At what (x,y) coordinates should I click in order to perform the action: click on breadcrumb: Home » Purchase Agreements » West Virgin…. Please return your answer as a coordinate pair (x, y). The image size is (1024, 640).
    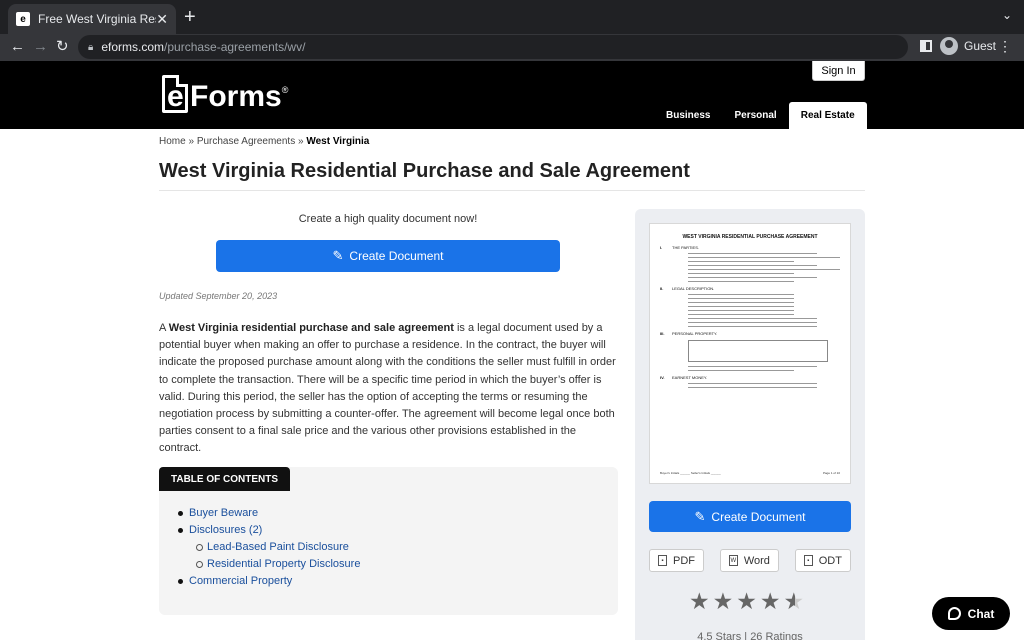
    Looking at the image, I should click on (264, 141).